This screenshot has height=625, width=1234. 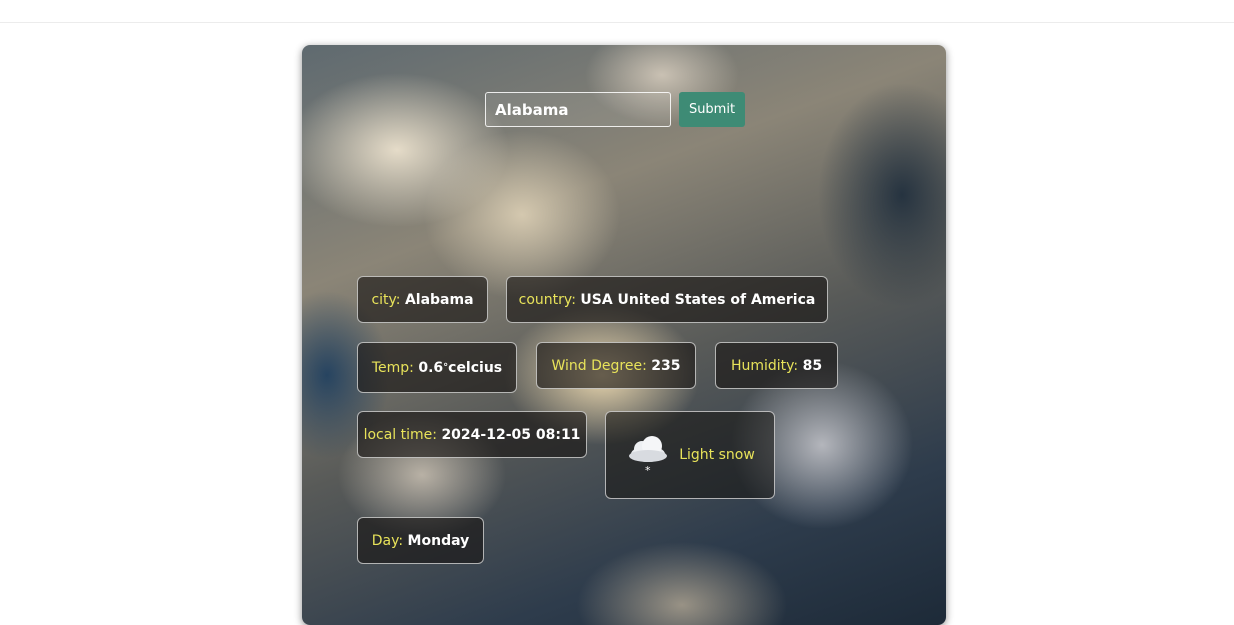 I want to click on light-snow-icon: *, so click(x=648, y=456).